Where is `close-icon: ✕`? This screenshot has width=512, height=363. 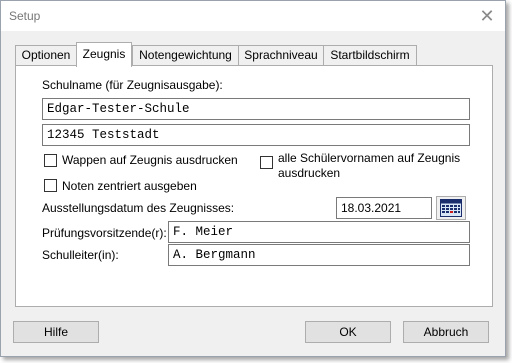 close-icon: ✕ is located at coordinates (487, 16).